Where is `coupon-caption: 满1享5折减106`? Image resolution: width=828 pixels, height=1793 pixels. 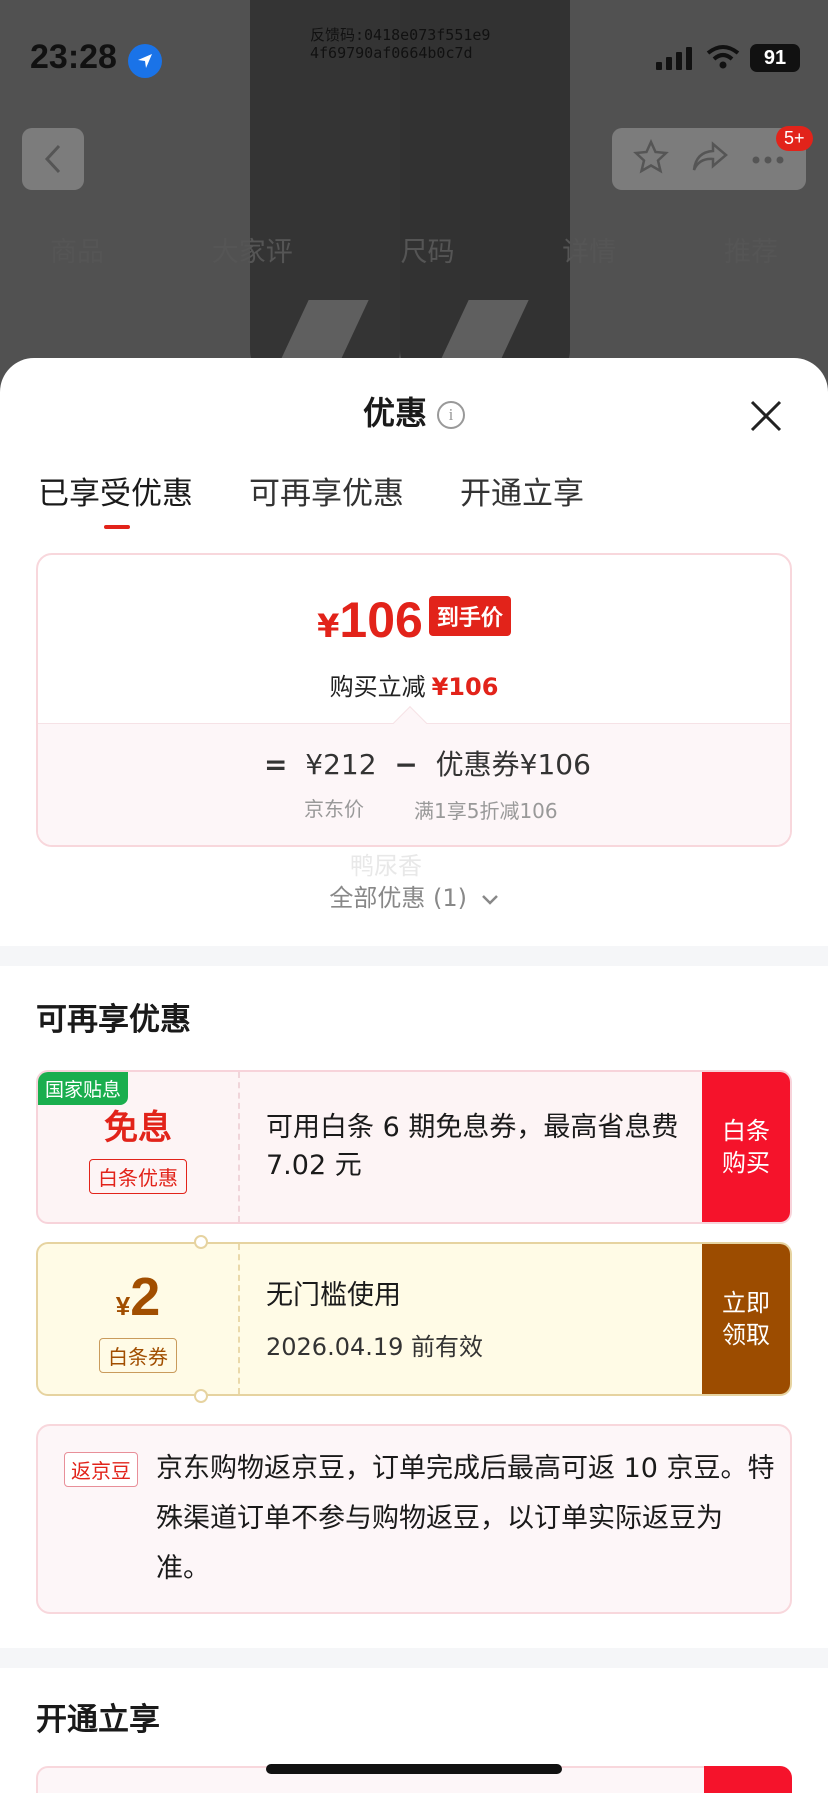
coupon-caption: 满1享5折减106 is located at coordinates (486, 811).